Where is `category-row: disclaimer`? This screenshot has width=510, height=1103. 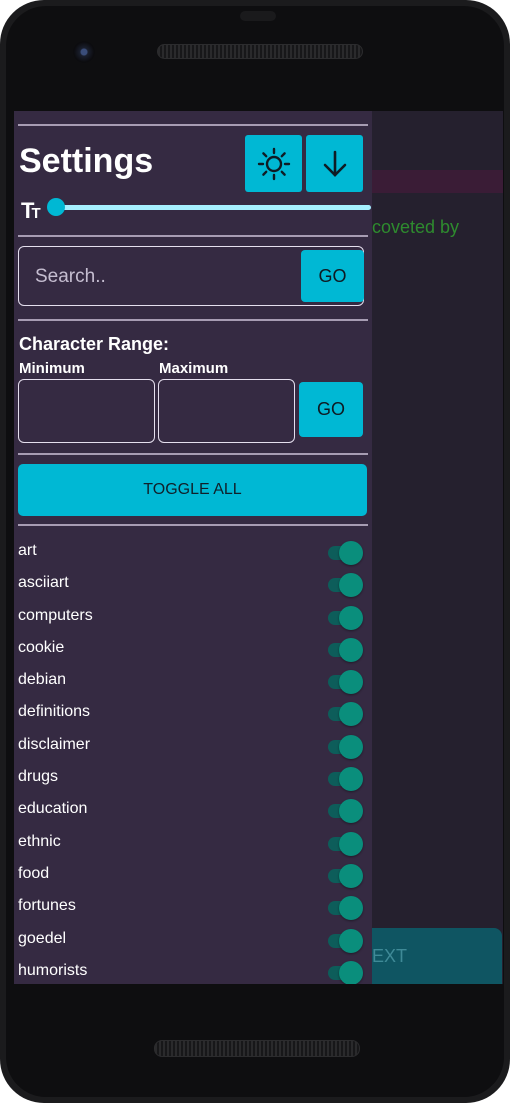
category-row: disclaimer is located at coordinates (193, 746).